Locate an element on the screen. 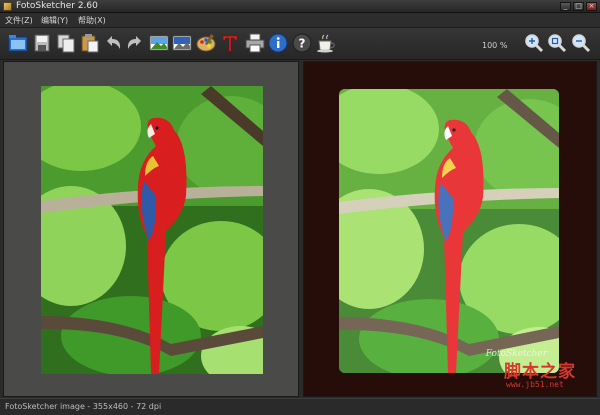  menu-edit: 编辑(Y) is located at coordinates (54, 20).